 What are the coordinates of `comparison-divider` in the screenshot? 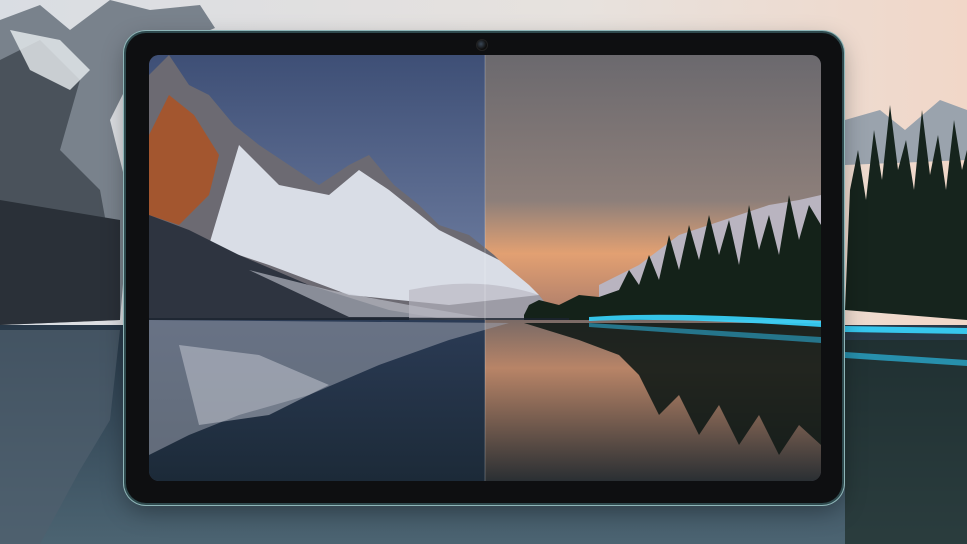 It's located at (485, 268).